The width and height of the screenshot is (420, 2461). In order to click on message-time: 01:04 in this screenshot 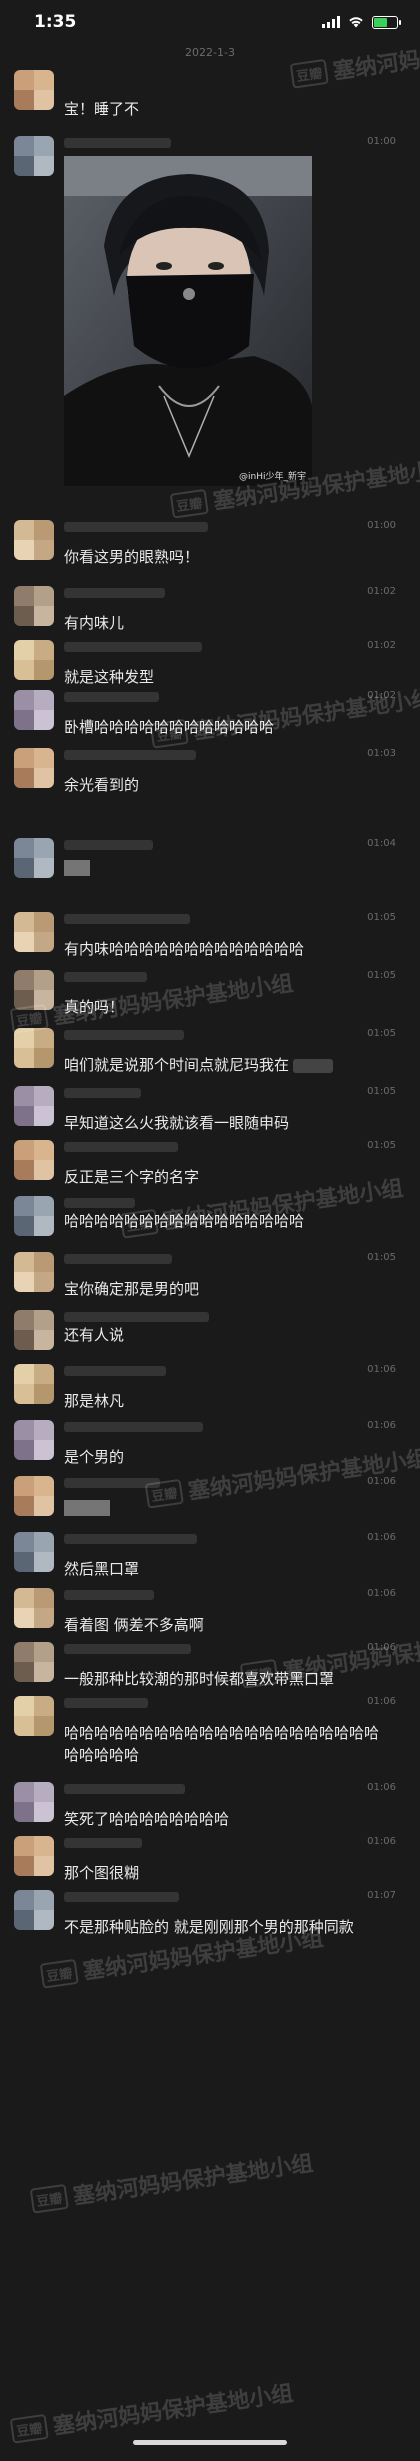, I will do `click(381, 843)`.